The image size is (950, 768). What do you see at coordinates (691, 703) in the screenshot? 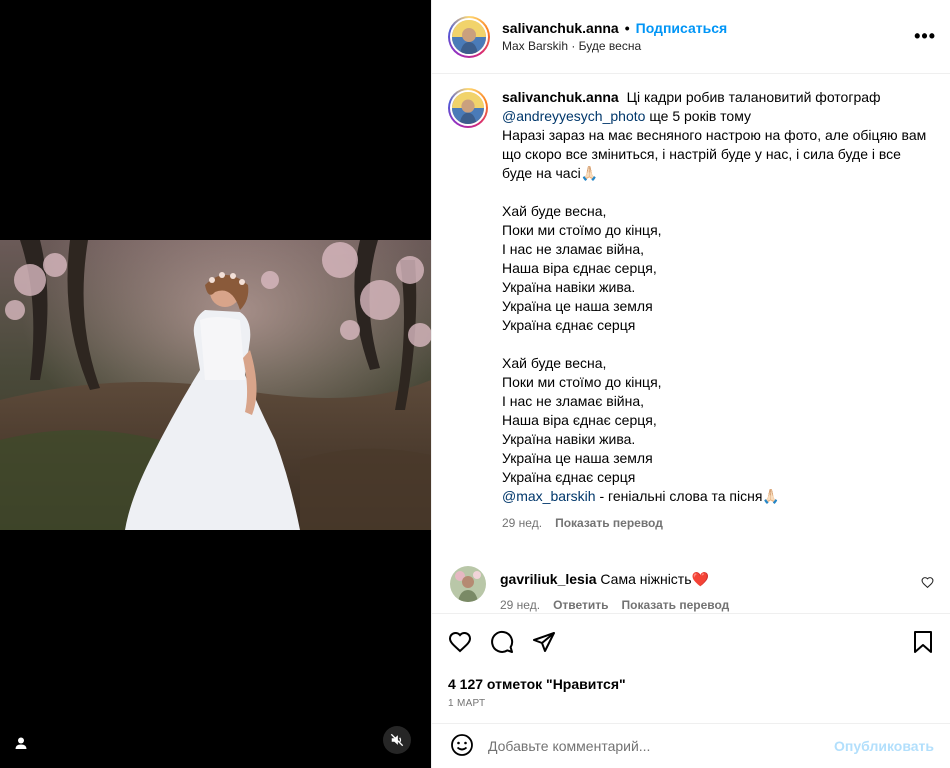
I see `post-date: 1 МАРТ` at bounding box center [691, 703].